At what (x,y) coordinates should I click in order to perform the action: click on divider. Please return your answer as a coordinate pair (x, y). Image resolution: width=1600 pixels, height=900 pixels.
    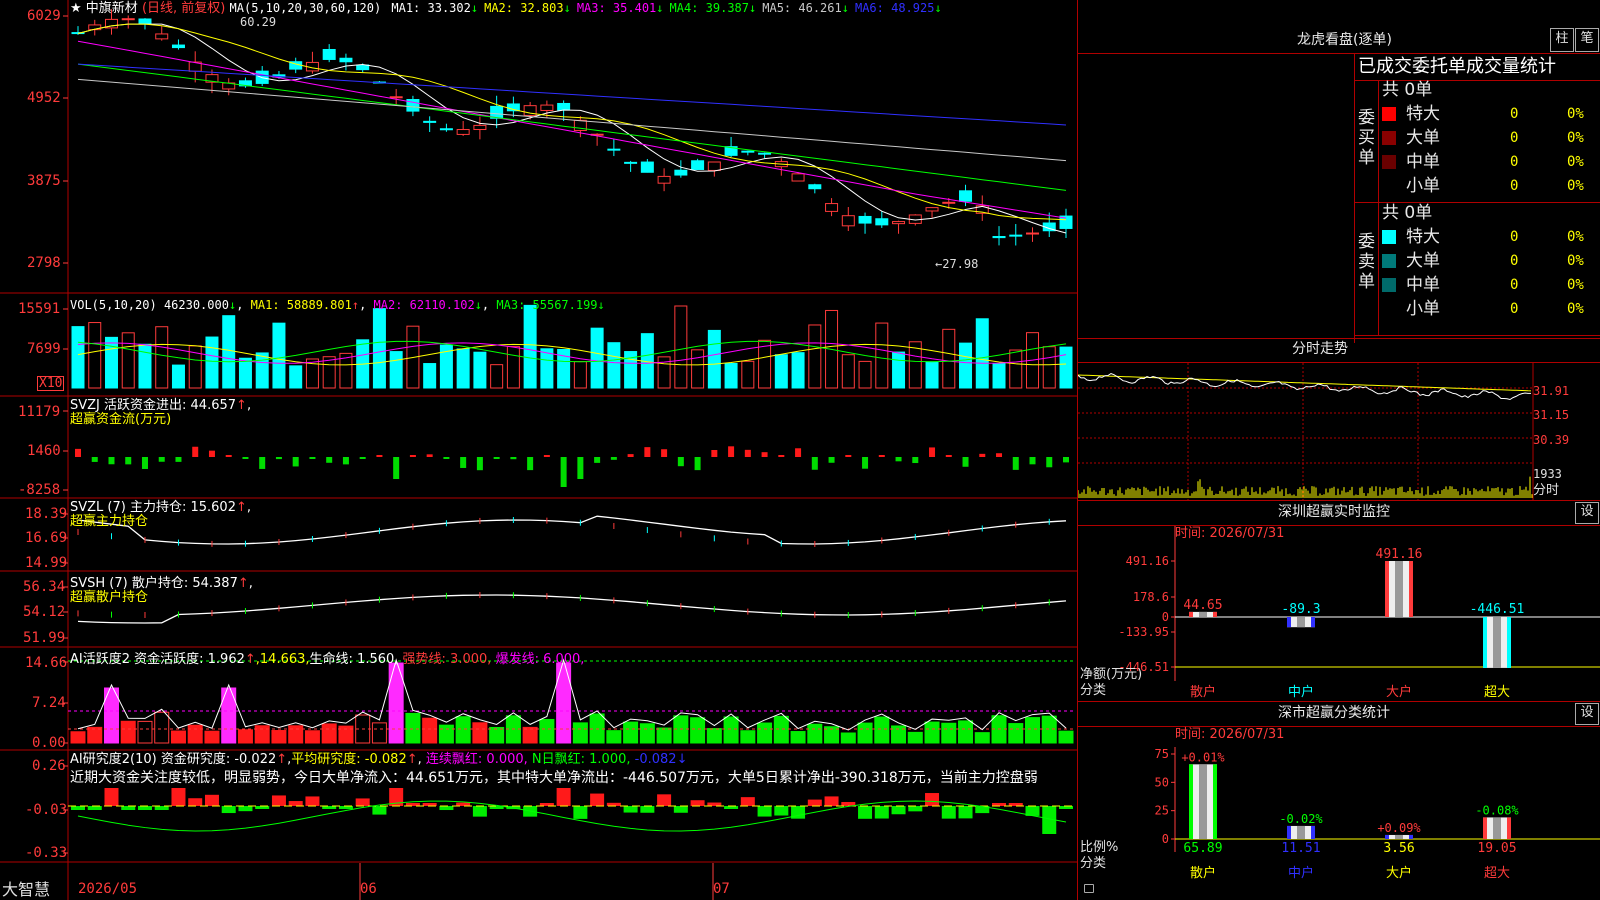
    Looking at the image, I should click on (1354, 198).